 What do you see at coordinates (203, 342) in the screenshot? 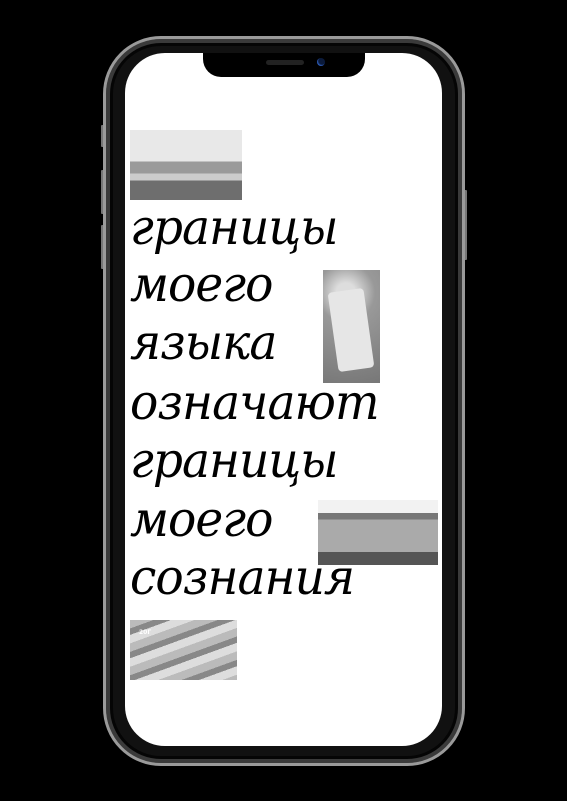
I see `poster-line: языка` at bounding box center [203, 342].